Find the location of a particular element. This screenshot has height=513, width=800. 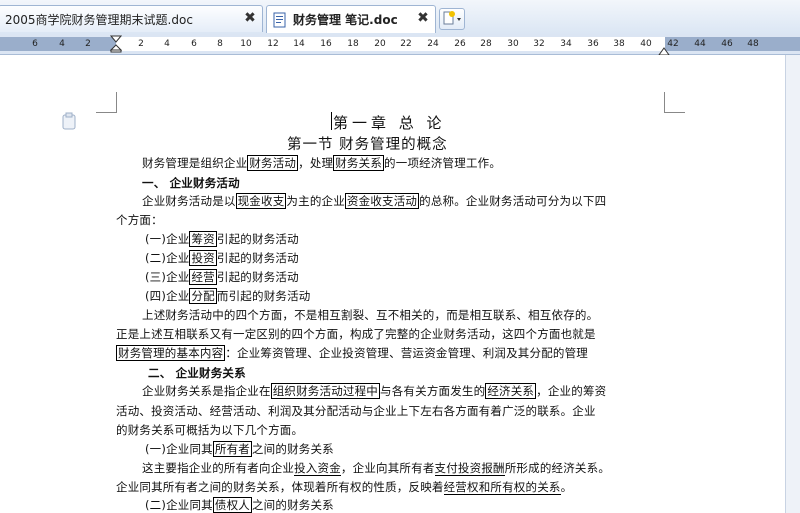

tab-exam-doc: 2005商学院财务管理期末试题.doc ✖ is located at coordinates (131, 18).